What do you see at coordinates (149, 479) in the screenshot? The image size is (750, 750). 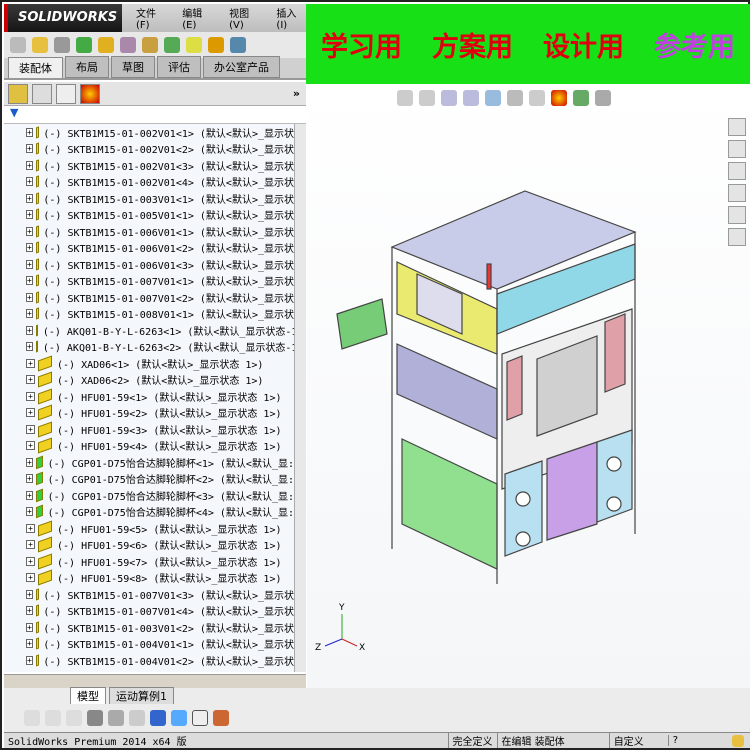 I see `tree-item: + (-) CGP01-D75怡合达脚轮脚杯<2> (默认<默认_显:` at bounding box center [149, 479].